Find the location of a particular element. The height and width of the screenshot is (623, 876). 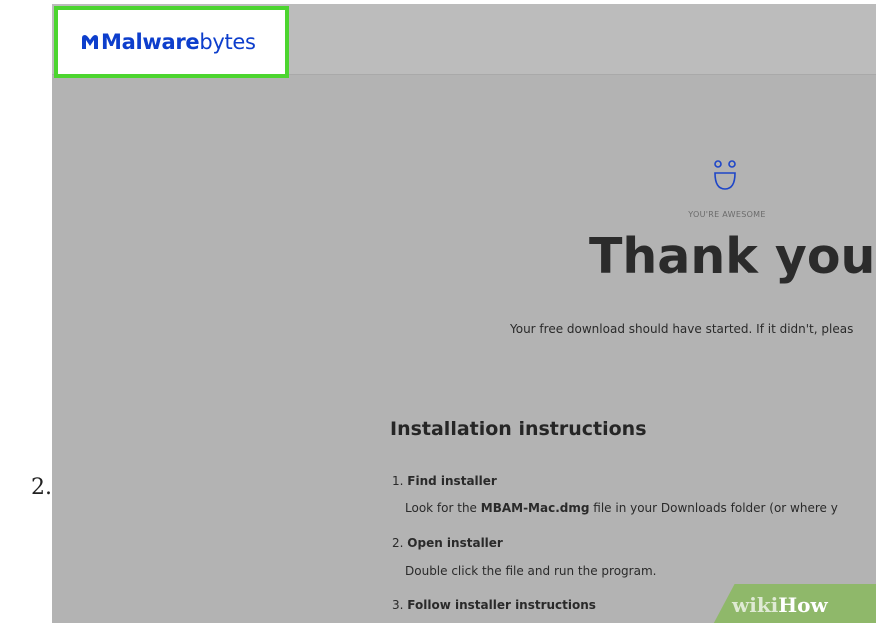

logo-highlight: Malware bytes is located at coordinates (171, 42).